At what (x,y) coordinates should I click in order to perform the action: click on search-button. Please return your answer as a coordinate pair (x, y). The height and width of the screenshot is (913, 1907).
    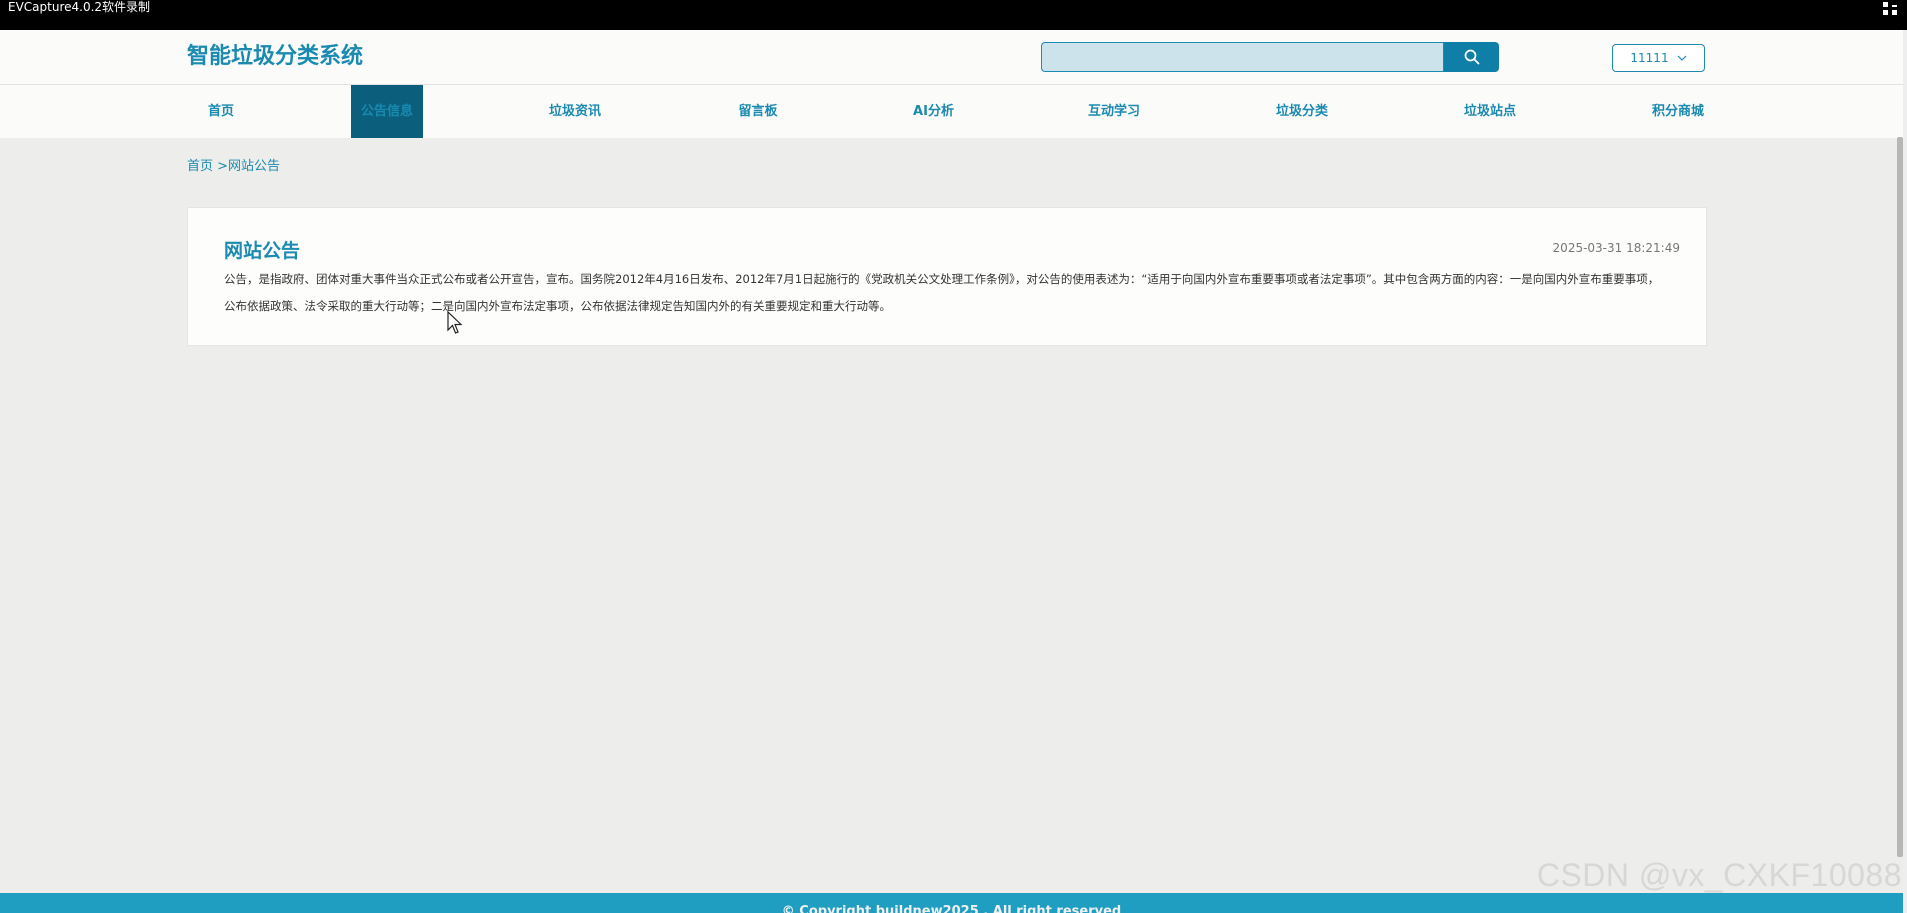
    Looking at the image, I should click on (1471, 57).